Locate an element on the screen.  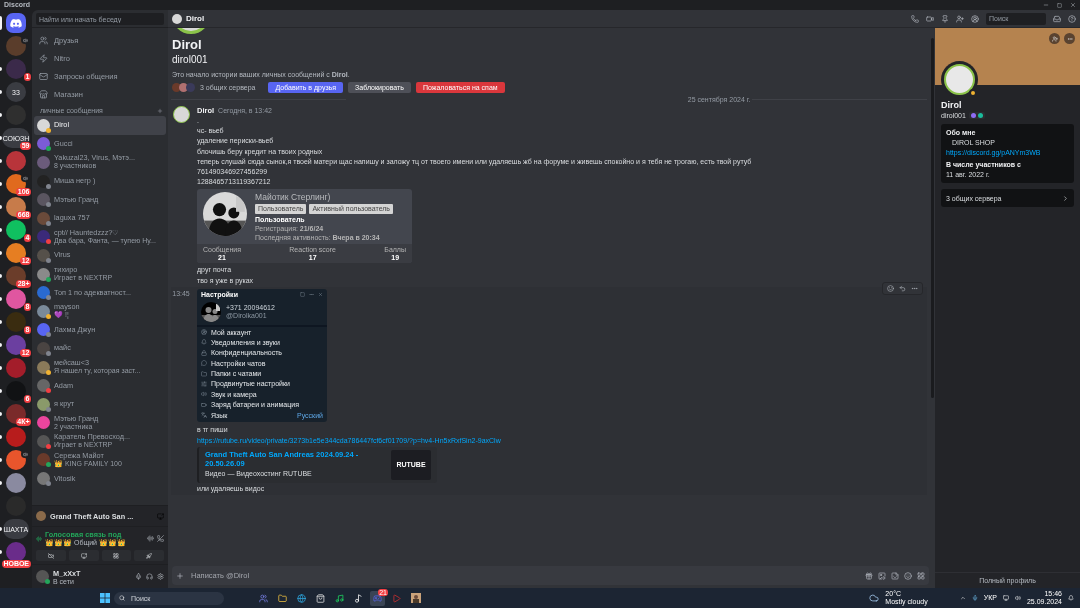
settings-icon is located at coordinates (160, 576).